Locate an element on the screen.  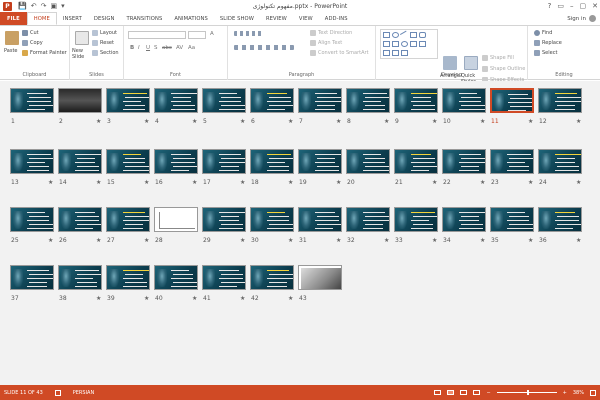
shape-block-arrow-icon is located at coordinates (404, 53).